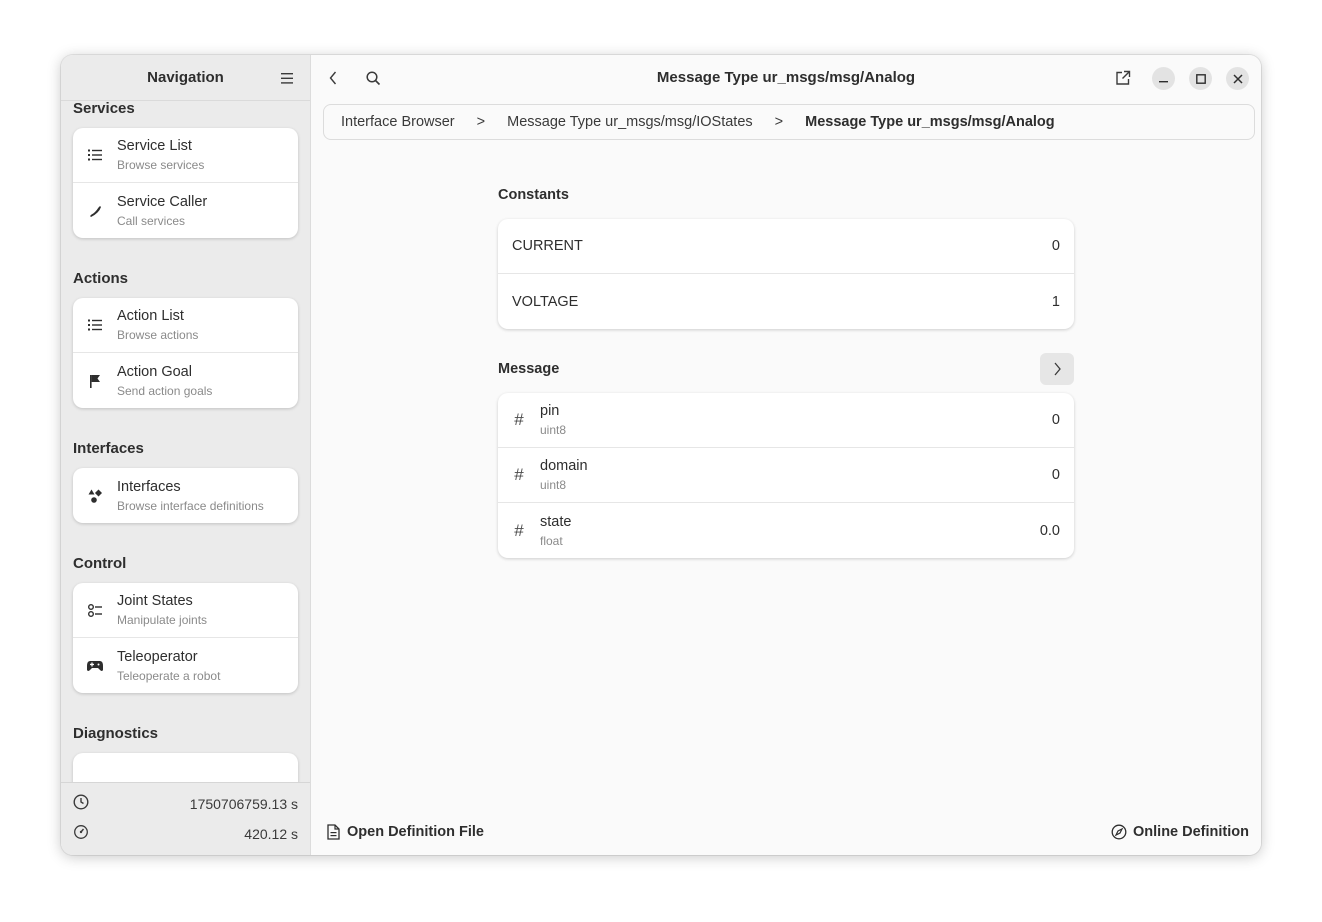  I want to click on chevron-right-icon, so click(1057, 369).